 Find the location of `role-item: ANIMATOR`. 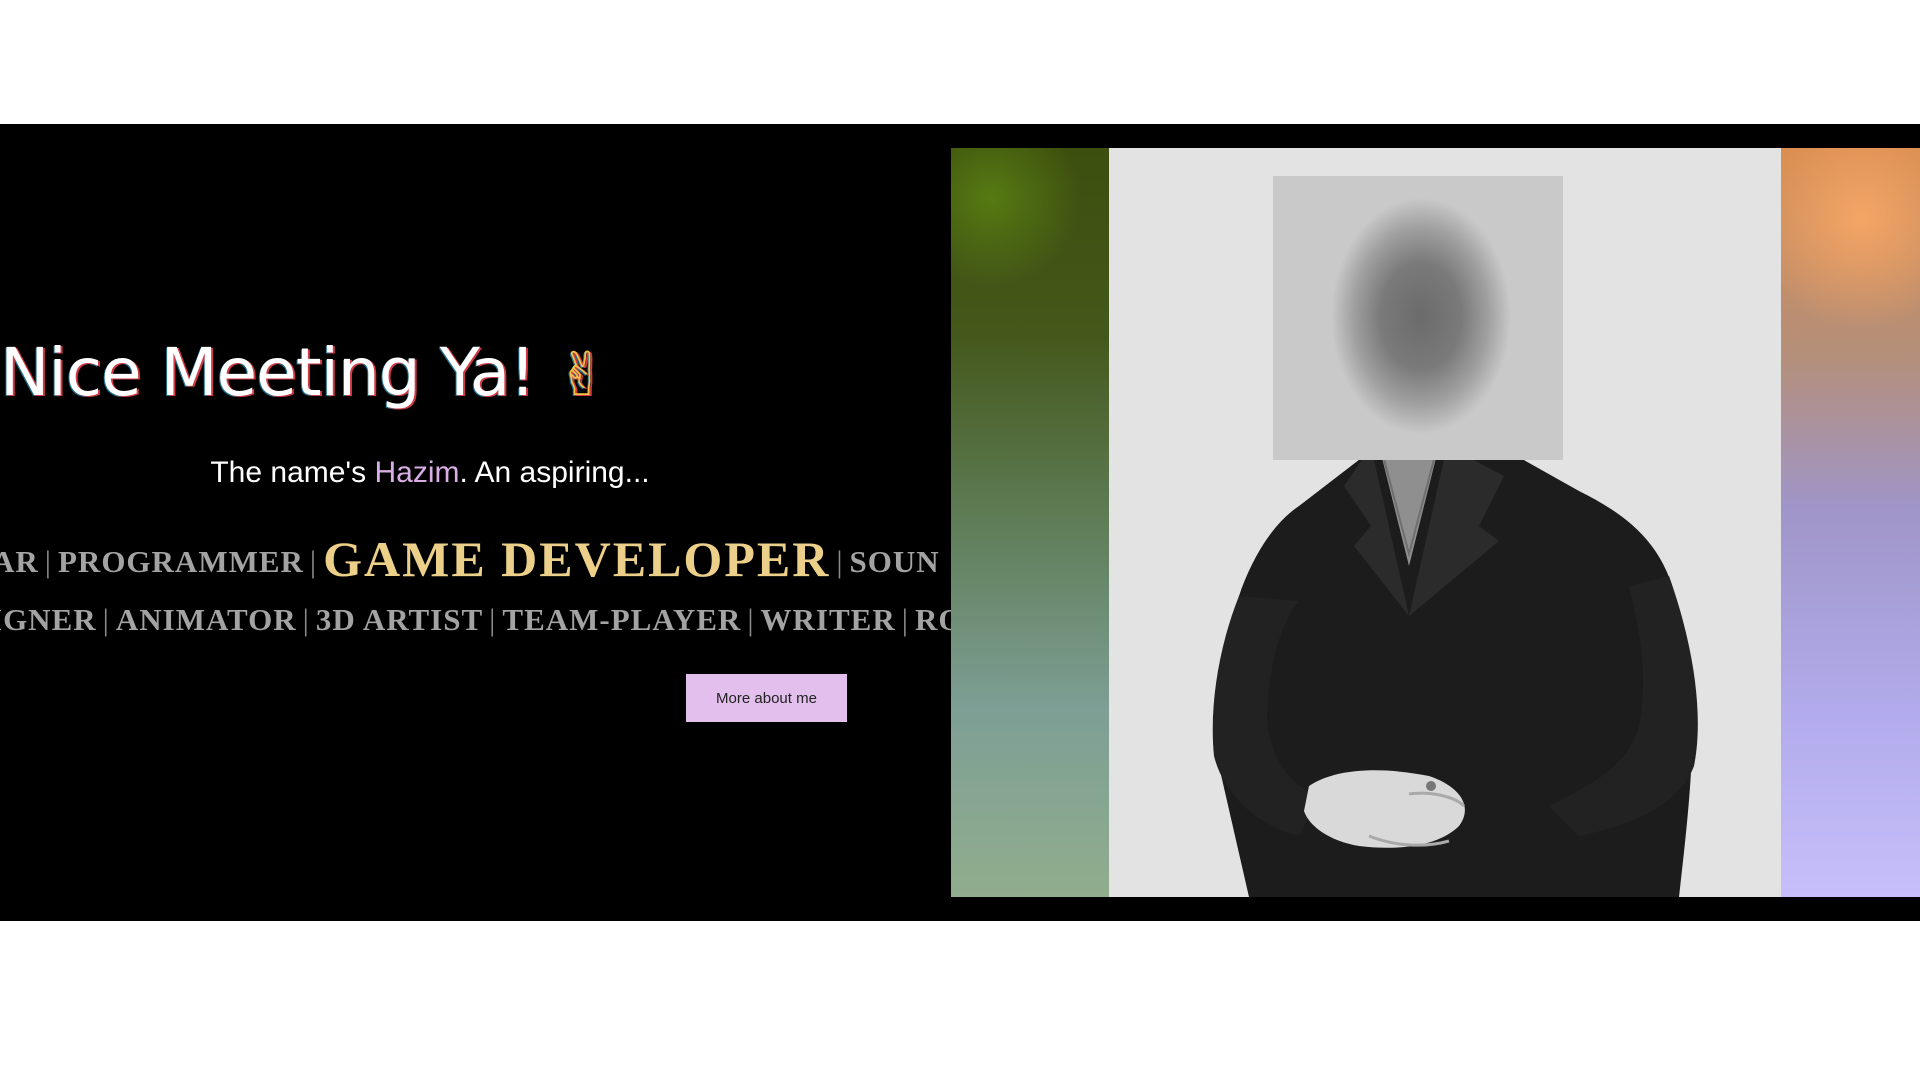

role-item: ANIMATOR is located at coordinates (206, 619).